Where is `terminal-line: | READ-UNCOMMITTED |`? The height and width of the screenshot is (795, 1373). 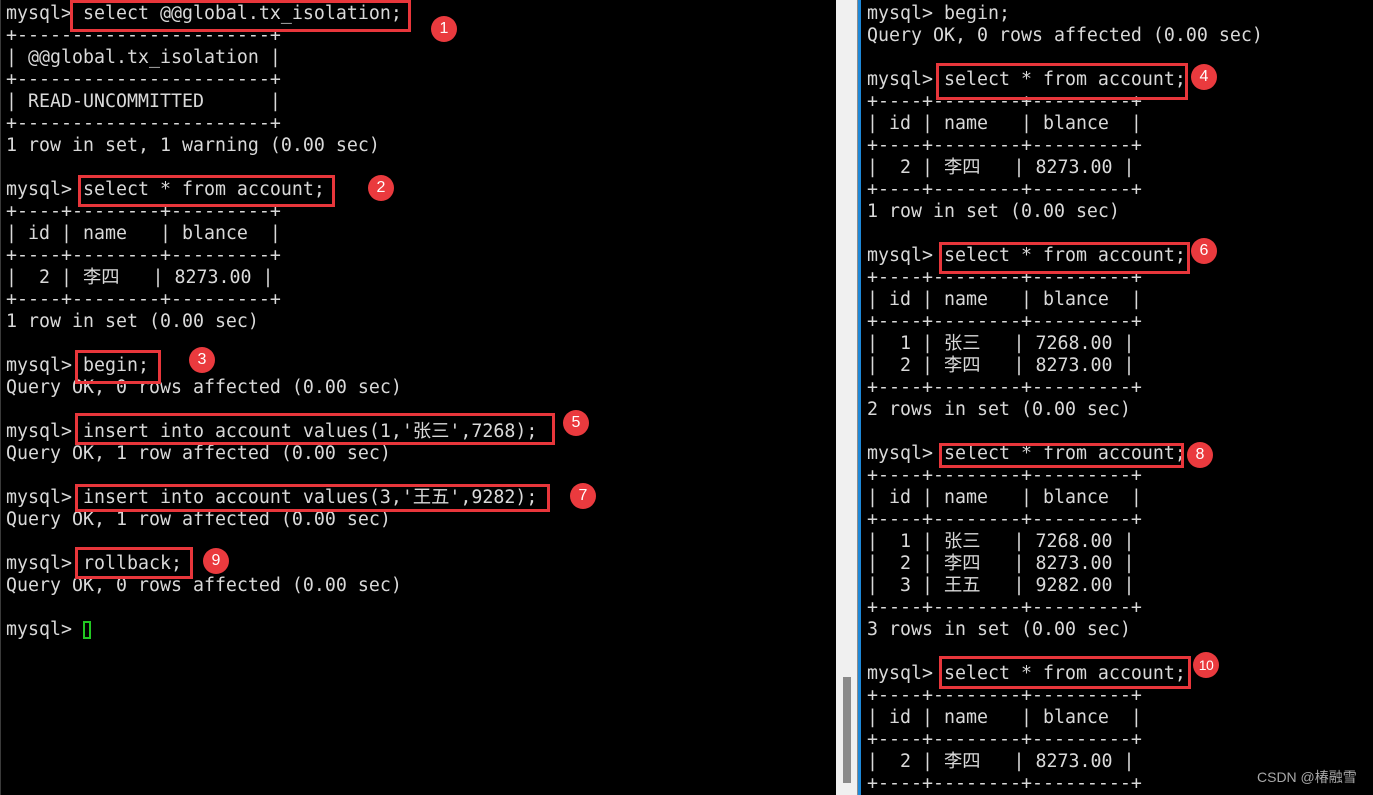 terminal-line: | READ-UNCOMMITTED | is located at coordinates (143, 101).